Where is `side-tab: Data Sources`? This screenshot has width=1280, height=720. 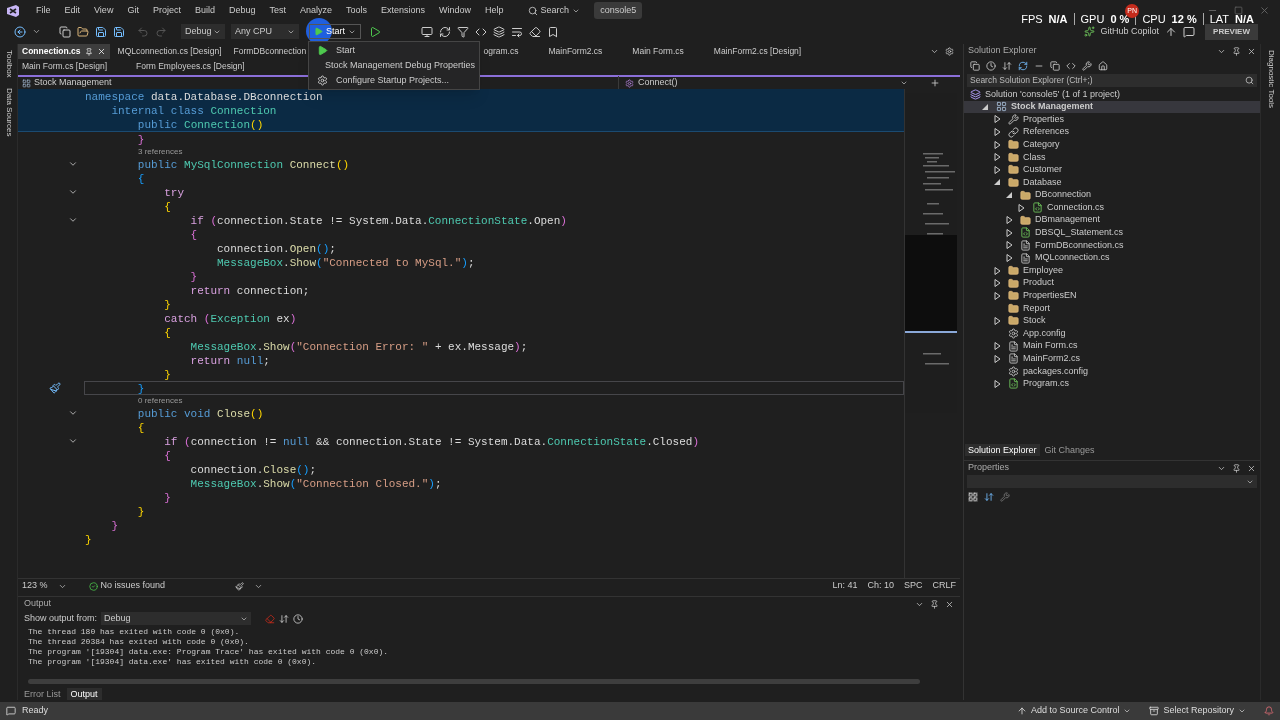
side-tab: Data Sources is located at coordinates (8, 112).